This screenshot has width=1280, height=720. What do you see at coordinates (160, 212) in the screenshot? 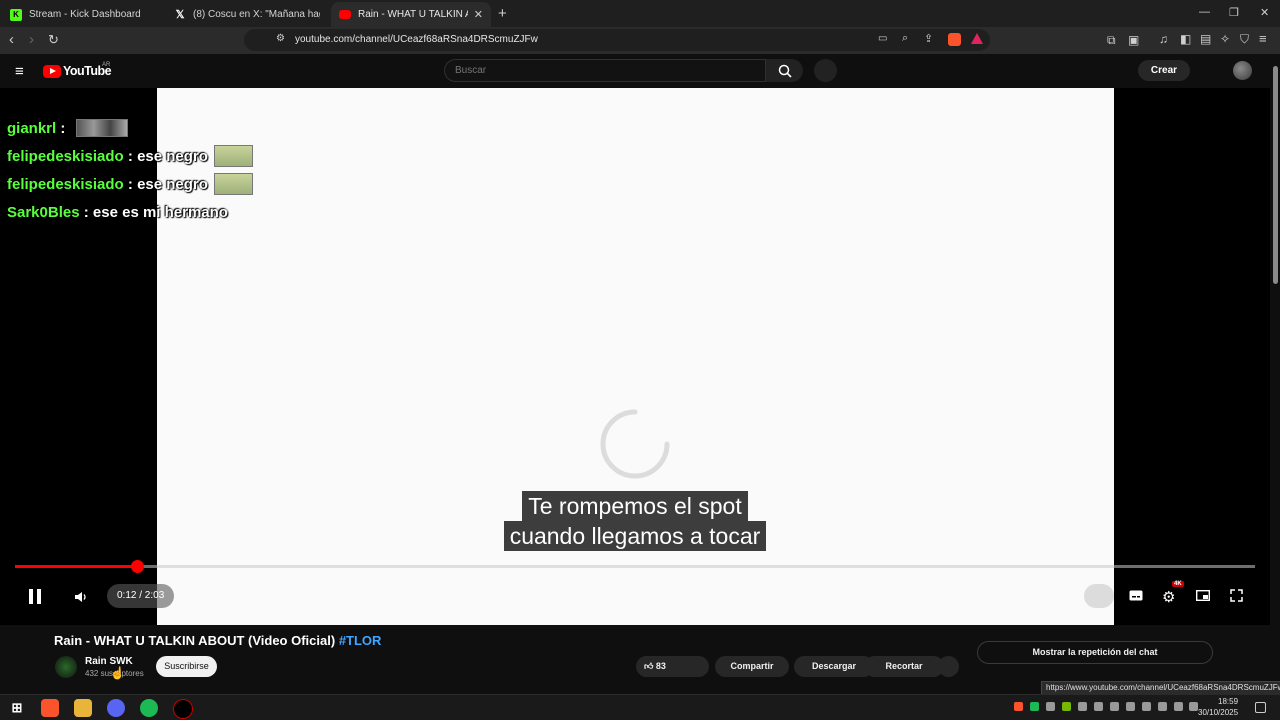
I see `chat-text: ese es mi hermano` at bounding box center [160, 212].